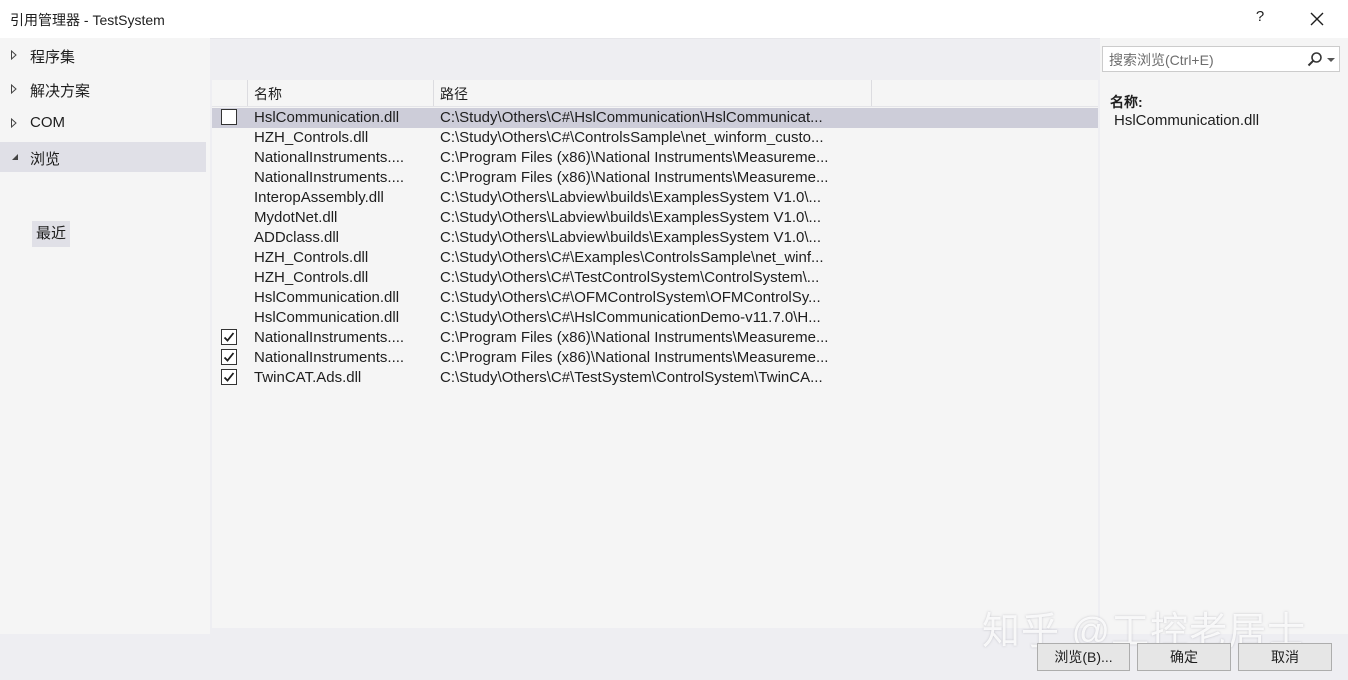  Describe the element at coordinates (308, 377) in the screenshot. I see `row-name: TwinCAT.Ads.dll` at that location.